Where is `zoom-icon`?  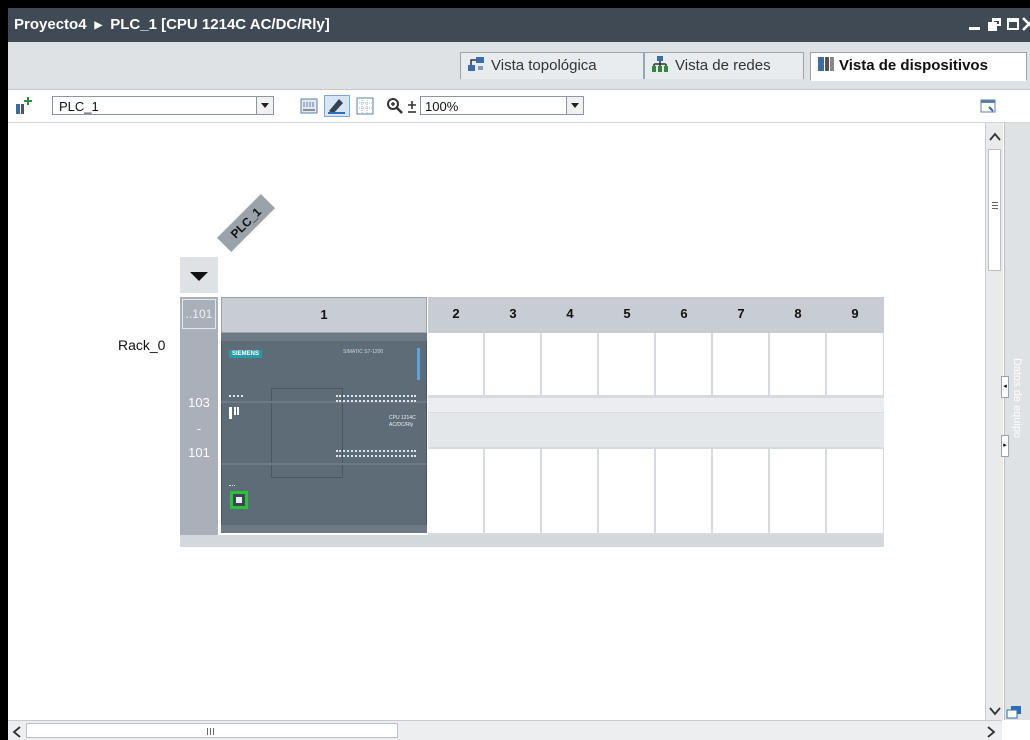 zoom-icon is located at coordinates (395, 106).